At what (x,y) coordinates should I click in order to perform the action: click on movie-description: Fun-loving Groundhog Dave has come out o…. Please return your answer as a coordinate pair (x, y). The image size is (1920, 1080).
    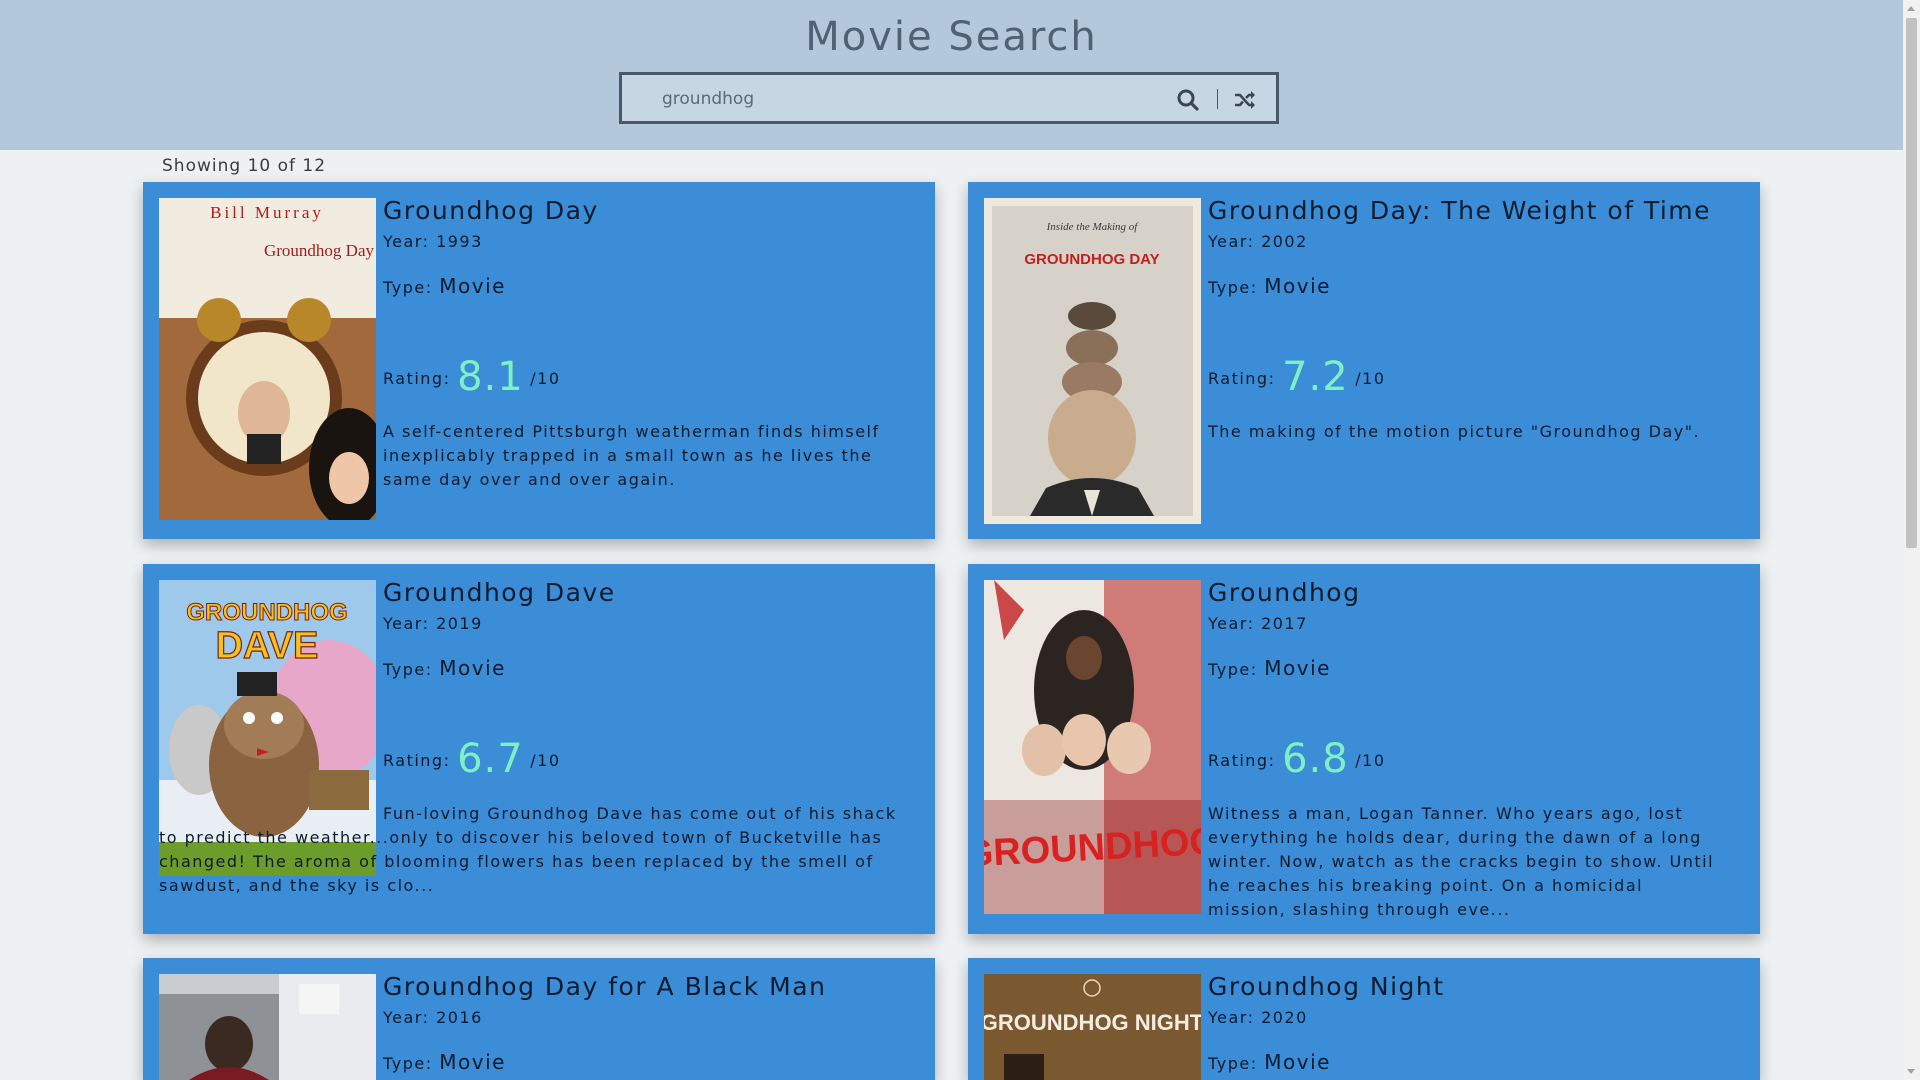
    Looking at the image, I should click on (528, 849).